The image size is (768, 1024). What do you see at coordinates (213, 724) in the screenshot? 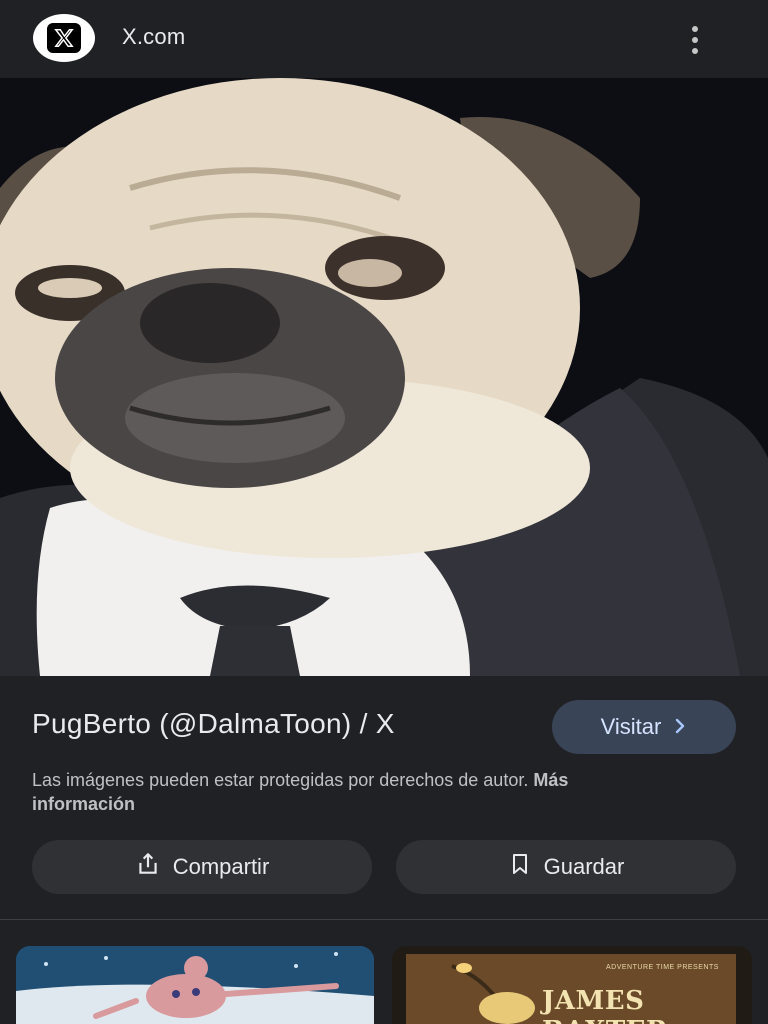
I see `result-title: PugBerto (@DalmaToon) / X` at bounding box center [213, 724].